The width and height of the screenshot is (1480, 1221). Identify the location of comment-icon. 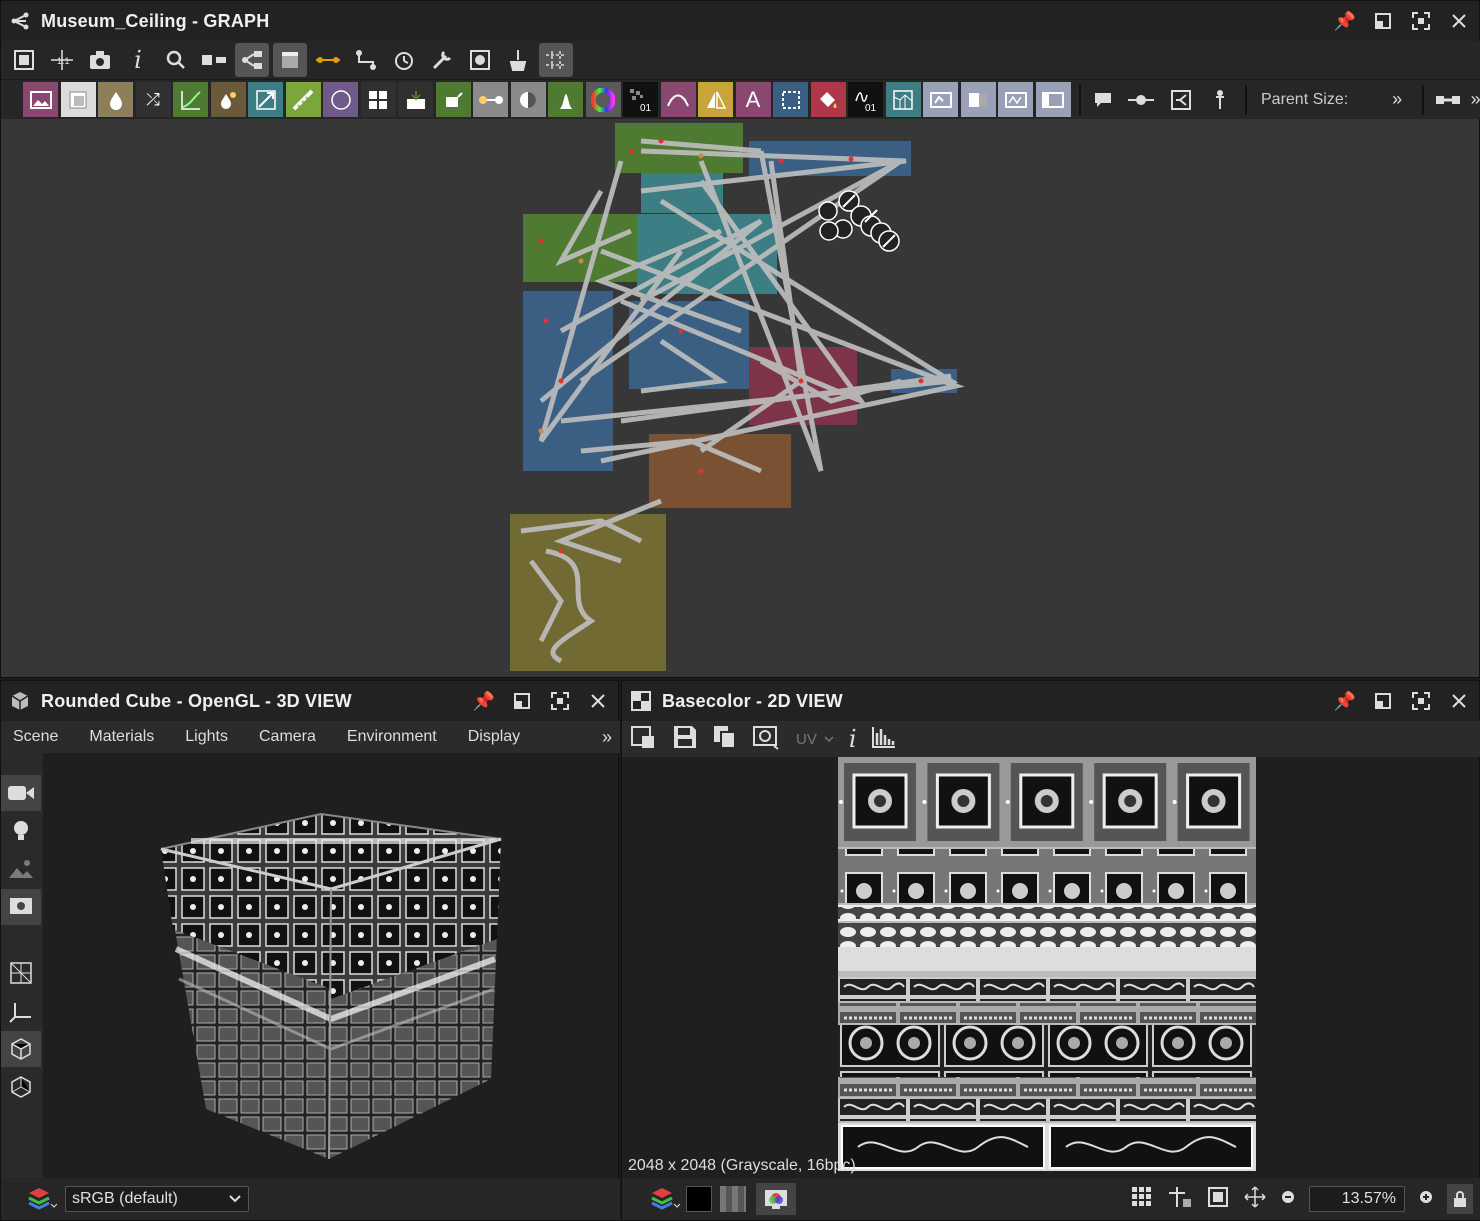
(1103, 99).